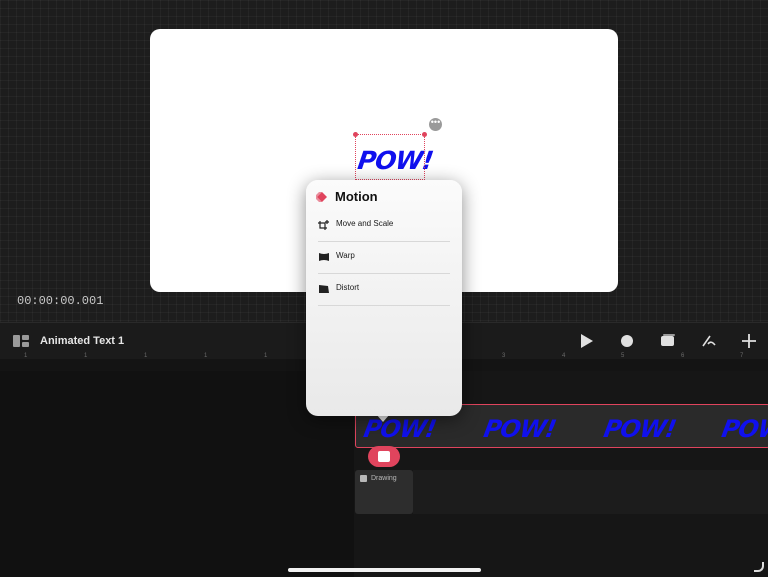 The width and height of the screenshot is (768, 577). I want to click on clip-button, so click(384, 456).